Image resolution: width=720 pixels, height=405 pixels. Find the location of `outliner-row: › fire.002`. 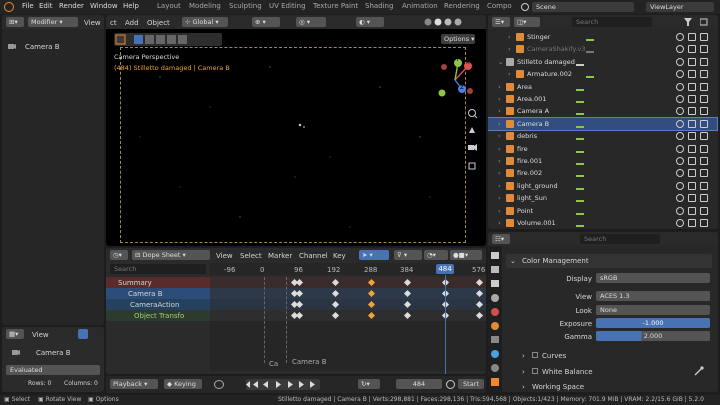

outliner-row: › fire.002 is located at coordinates (602, 173).